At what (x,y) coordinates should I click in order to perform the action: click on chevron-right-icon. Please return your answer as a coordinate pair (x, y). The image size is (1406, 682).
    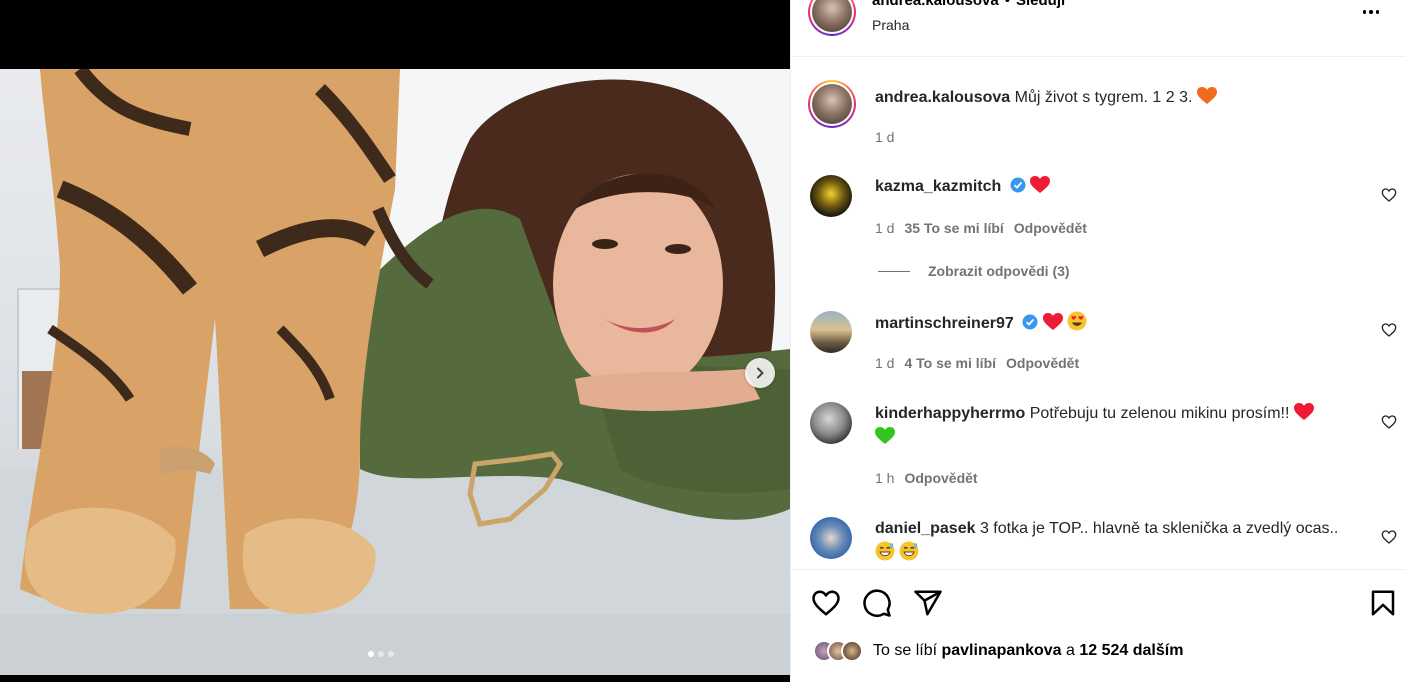
    Looking at the image, I should click on (760, 373).